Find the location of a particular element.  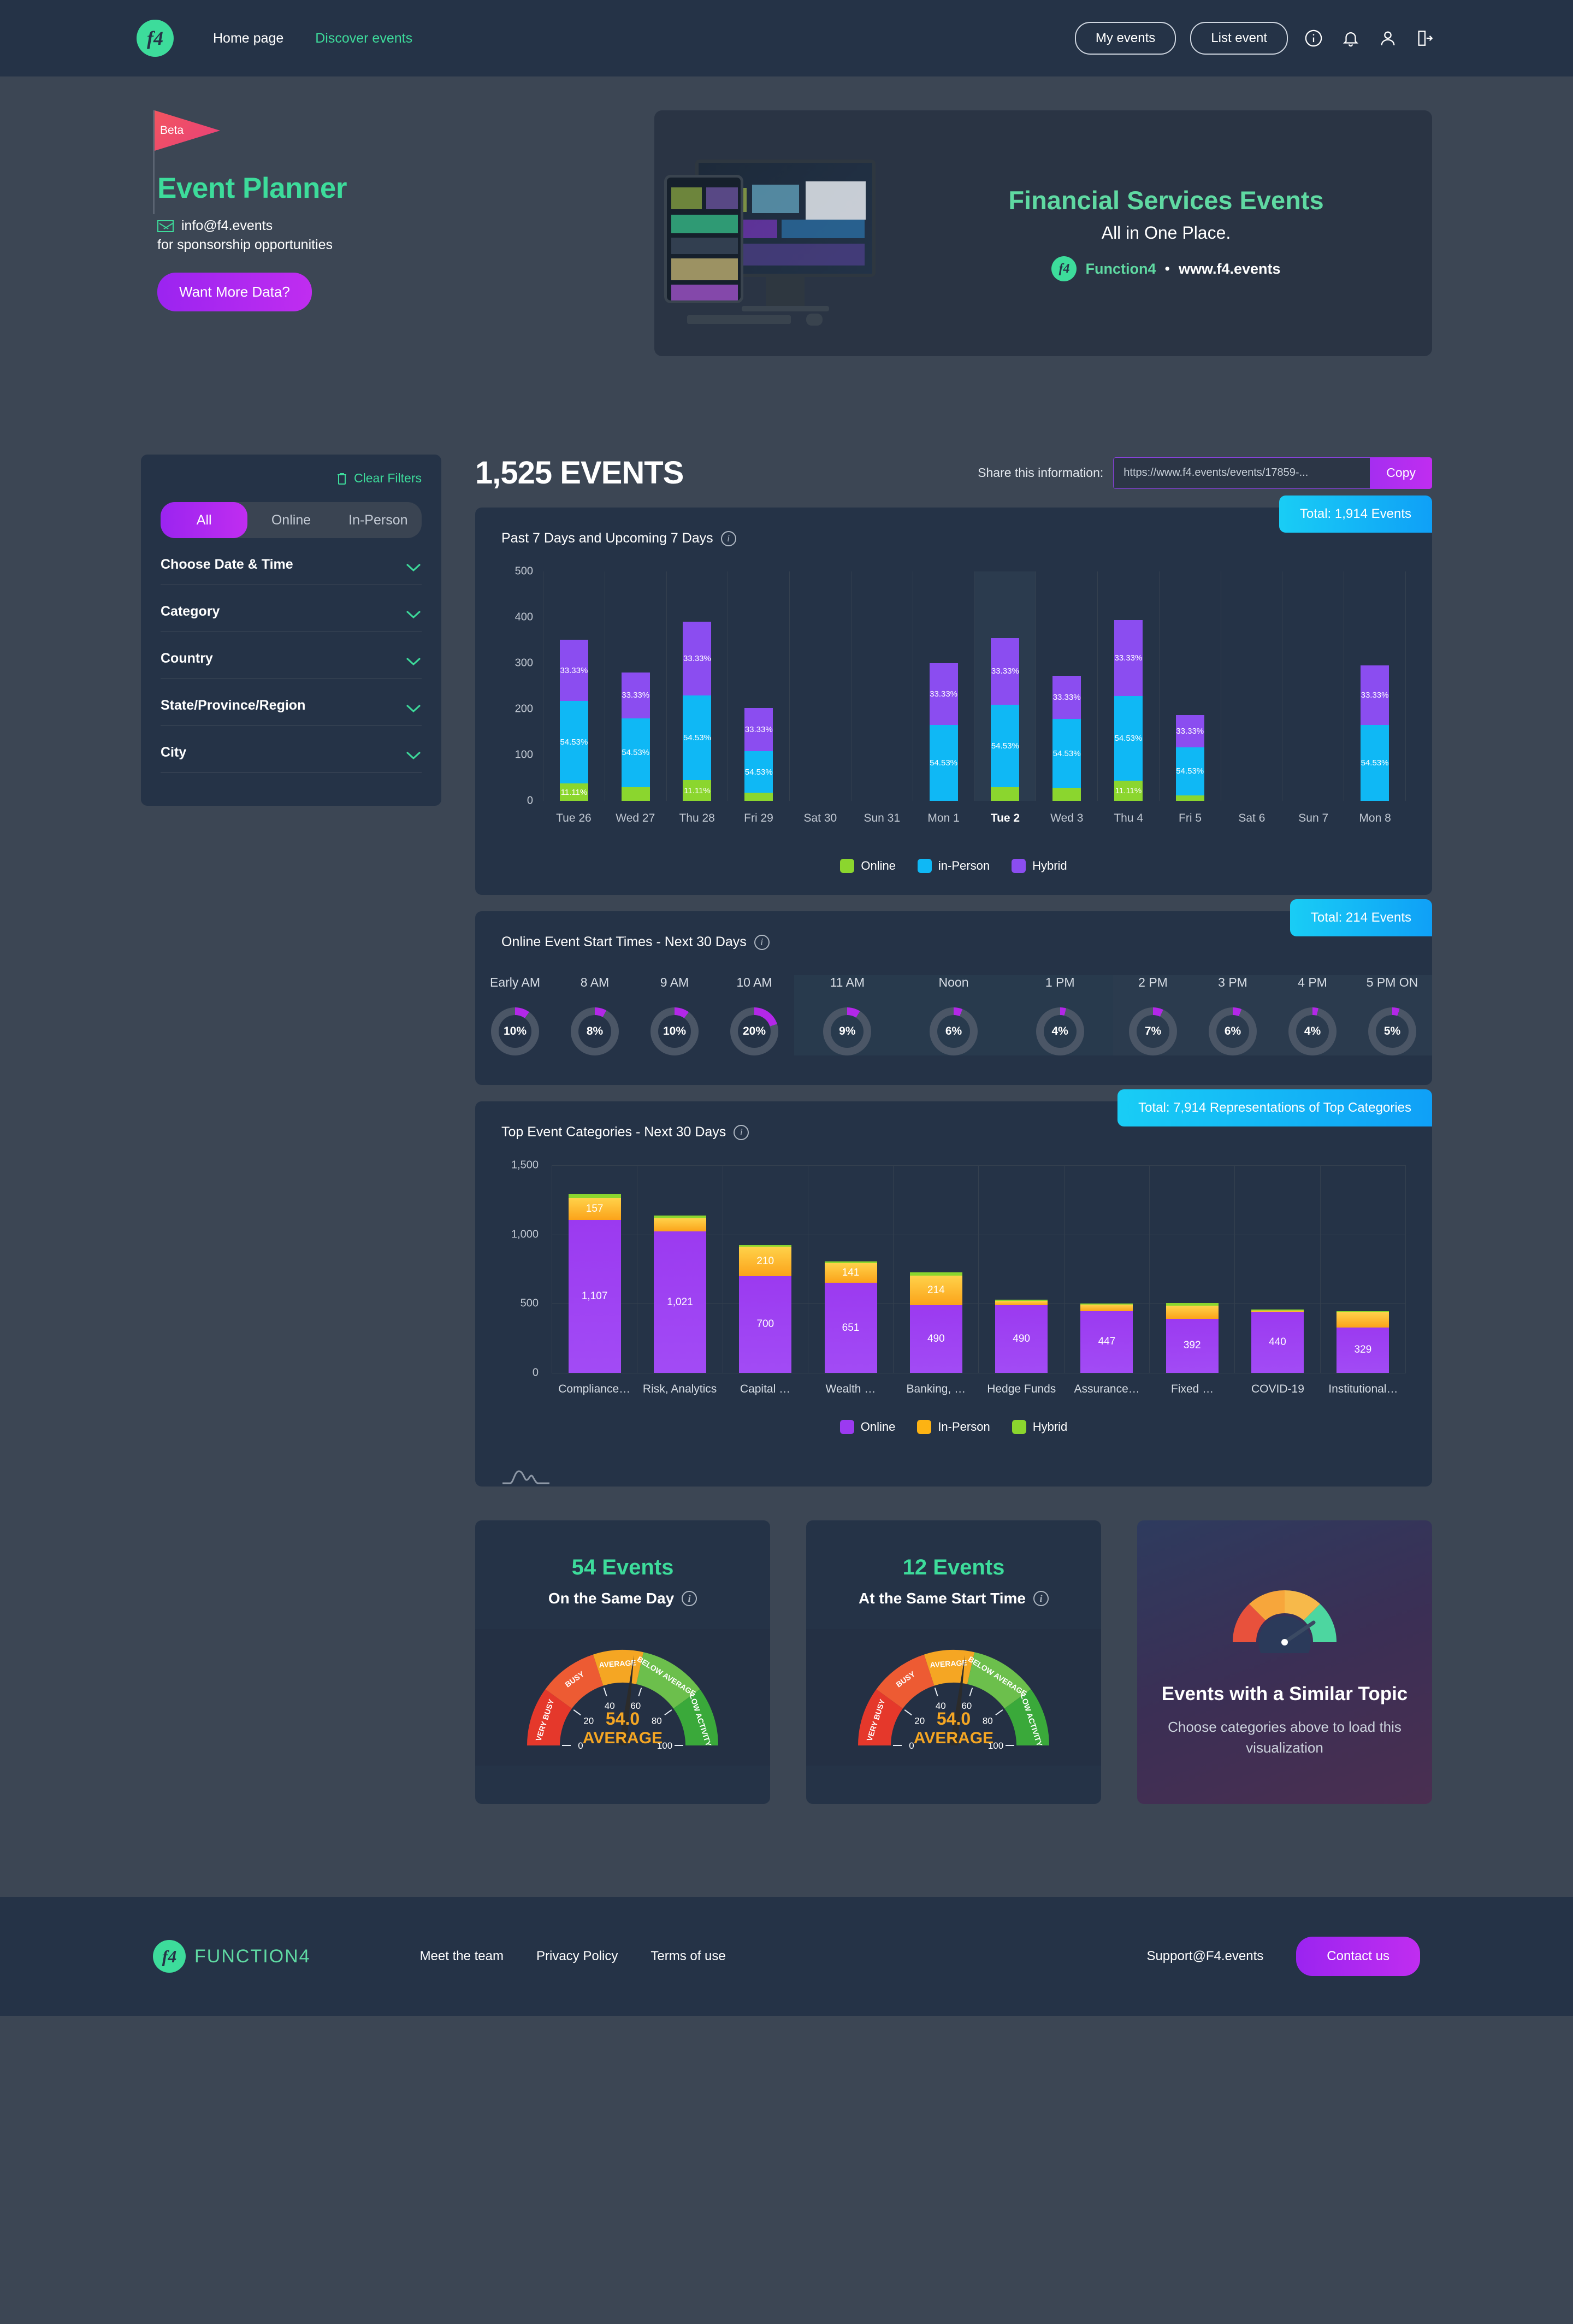

contact-email: info@f4.events is located at coordinates (227, 226).